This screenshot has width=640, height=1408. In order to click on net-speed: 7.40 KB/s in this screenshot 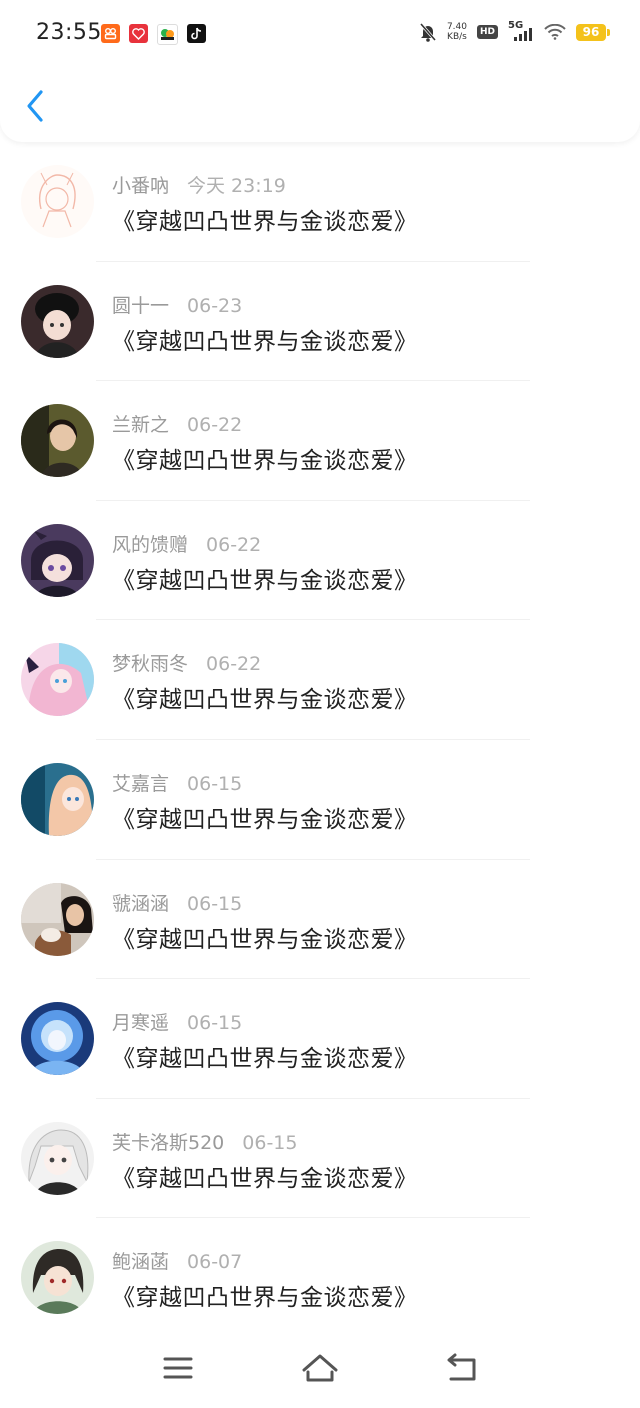, I will do `click(457, 32)`.